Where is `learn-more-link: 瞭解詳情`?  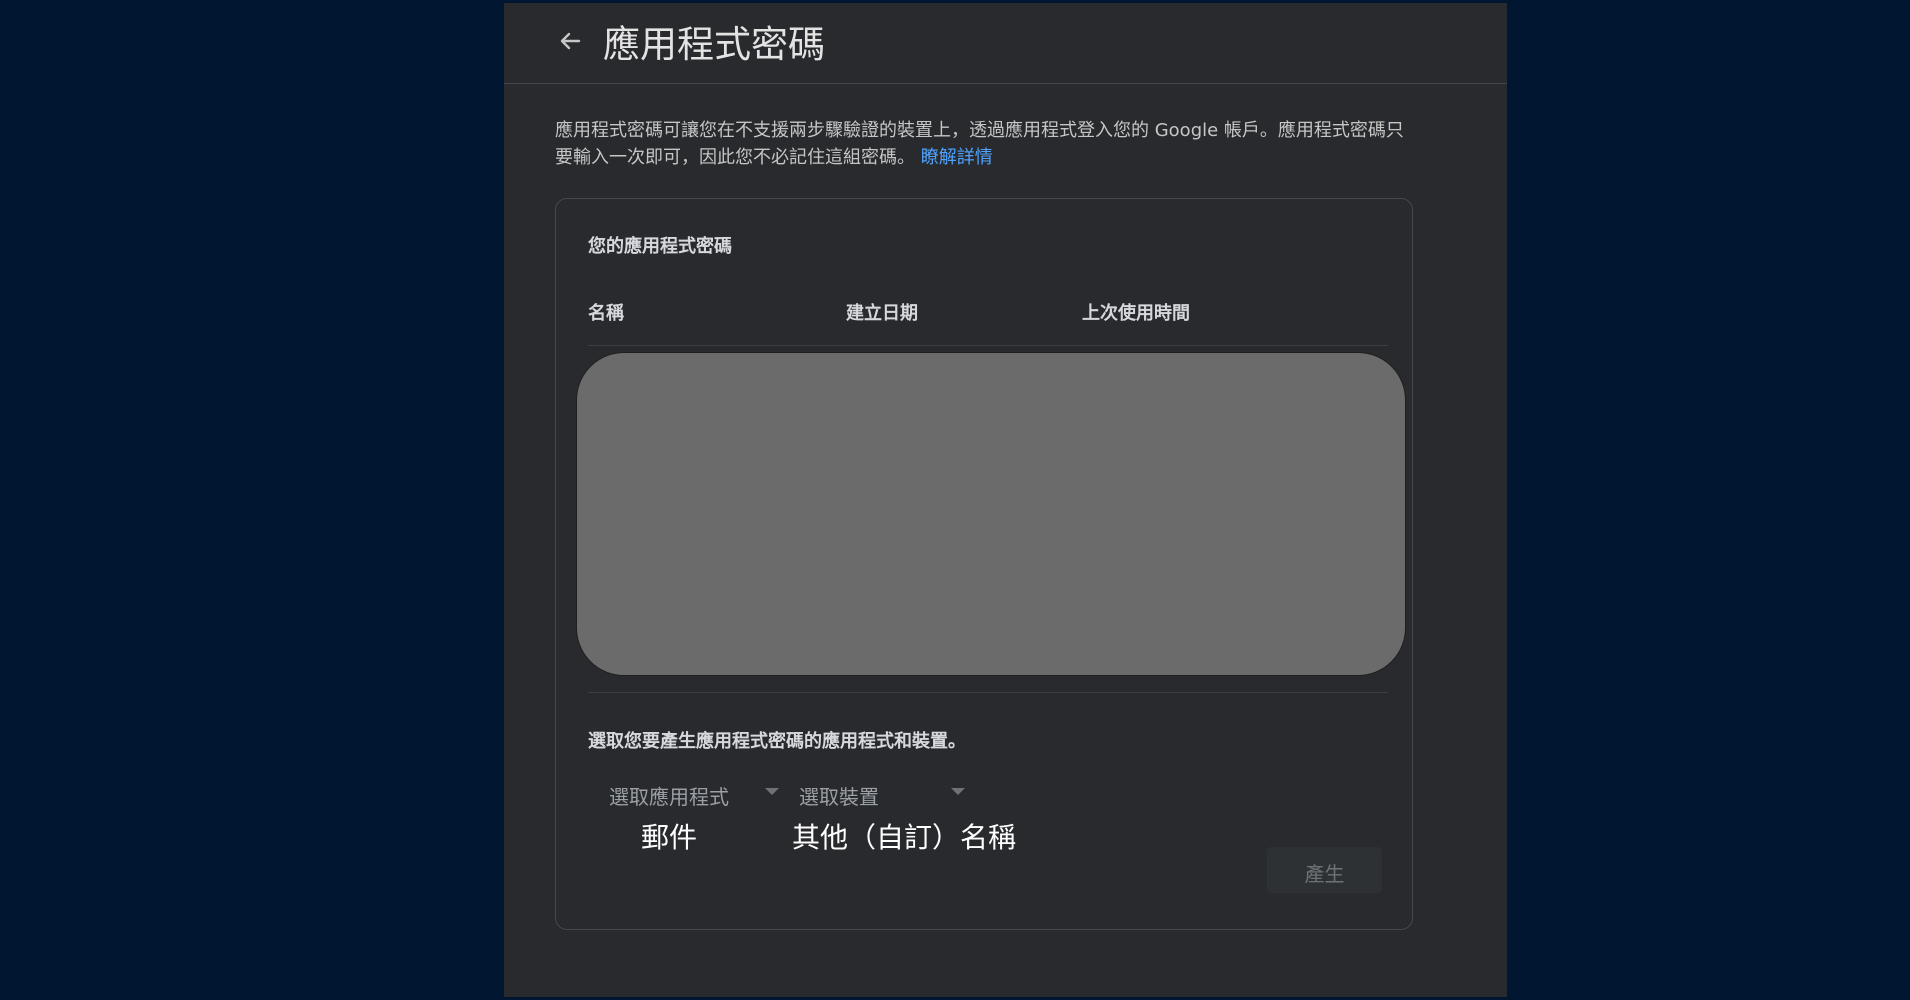
learn-more-link: 瞭解詳情 is located at coordinates (957, 157).